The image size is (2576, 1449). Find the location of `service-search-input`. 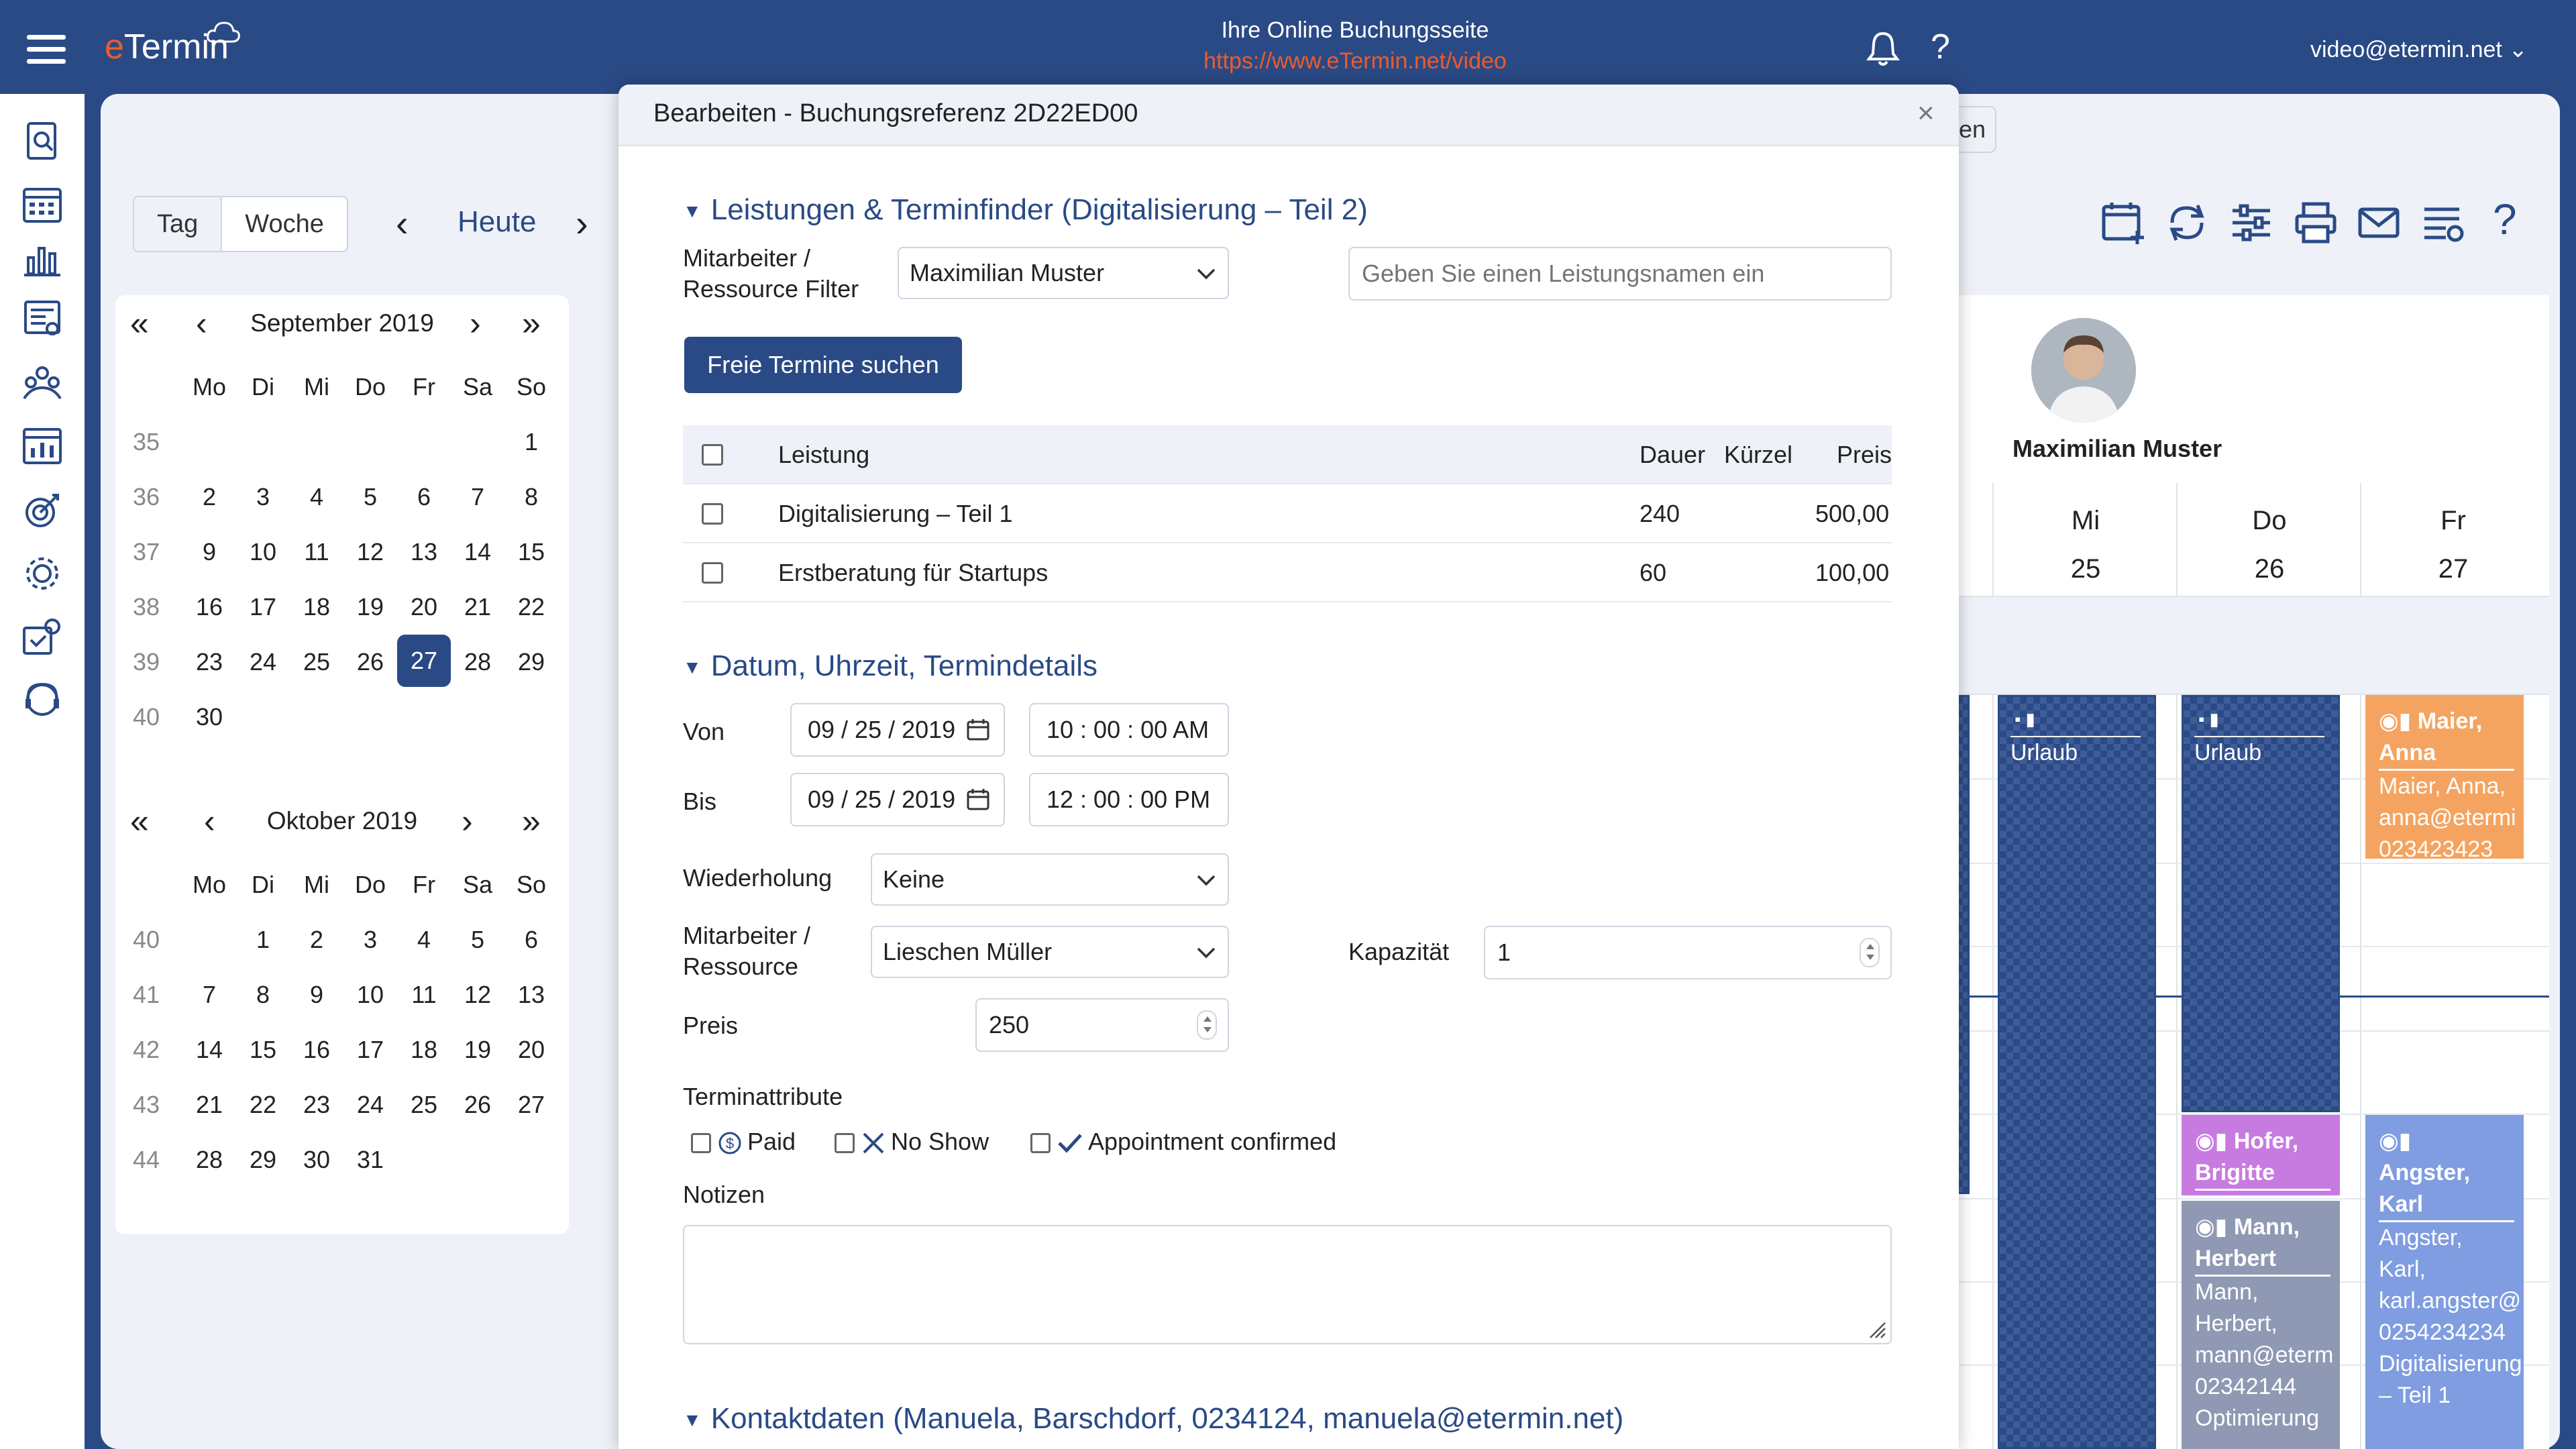

service-search-input is located at coordinates (1620, 274).